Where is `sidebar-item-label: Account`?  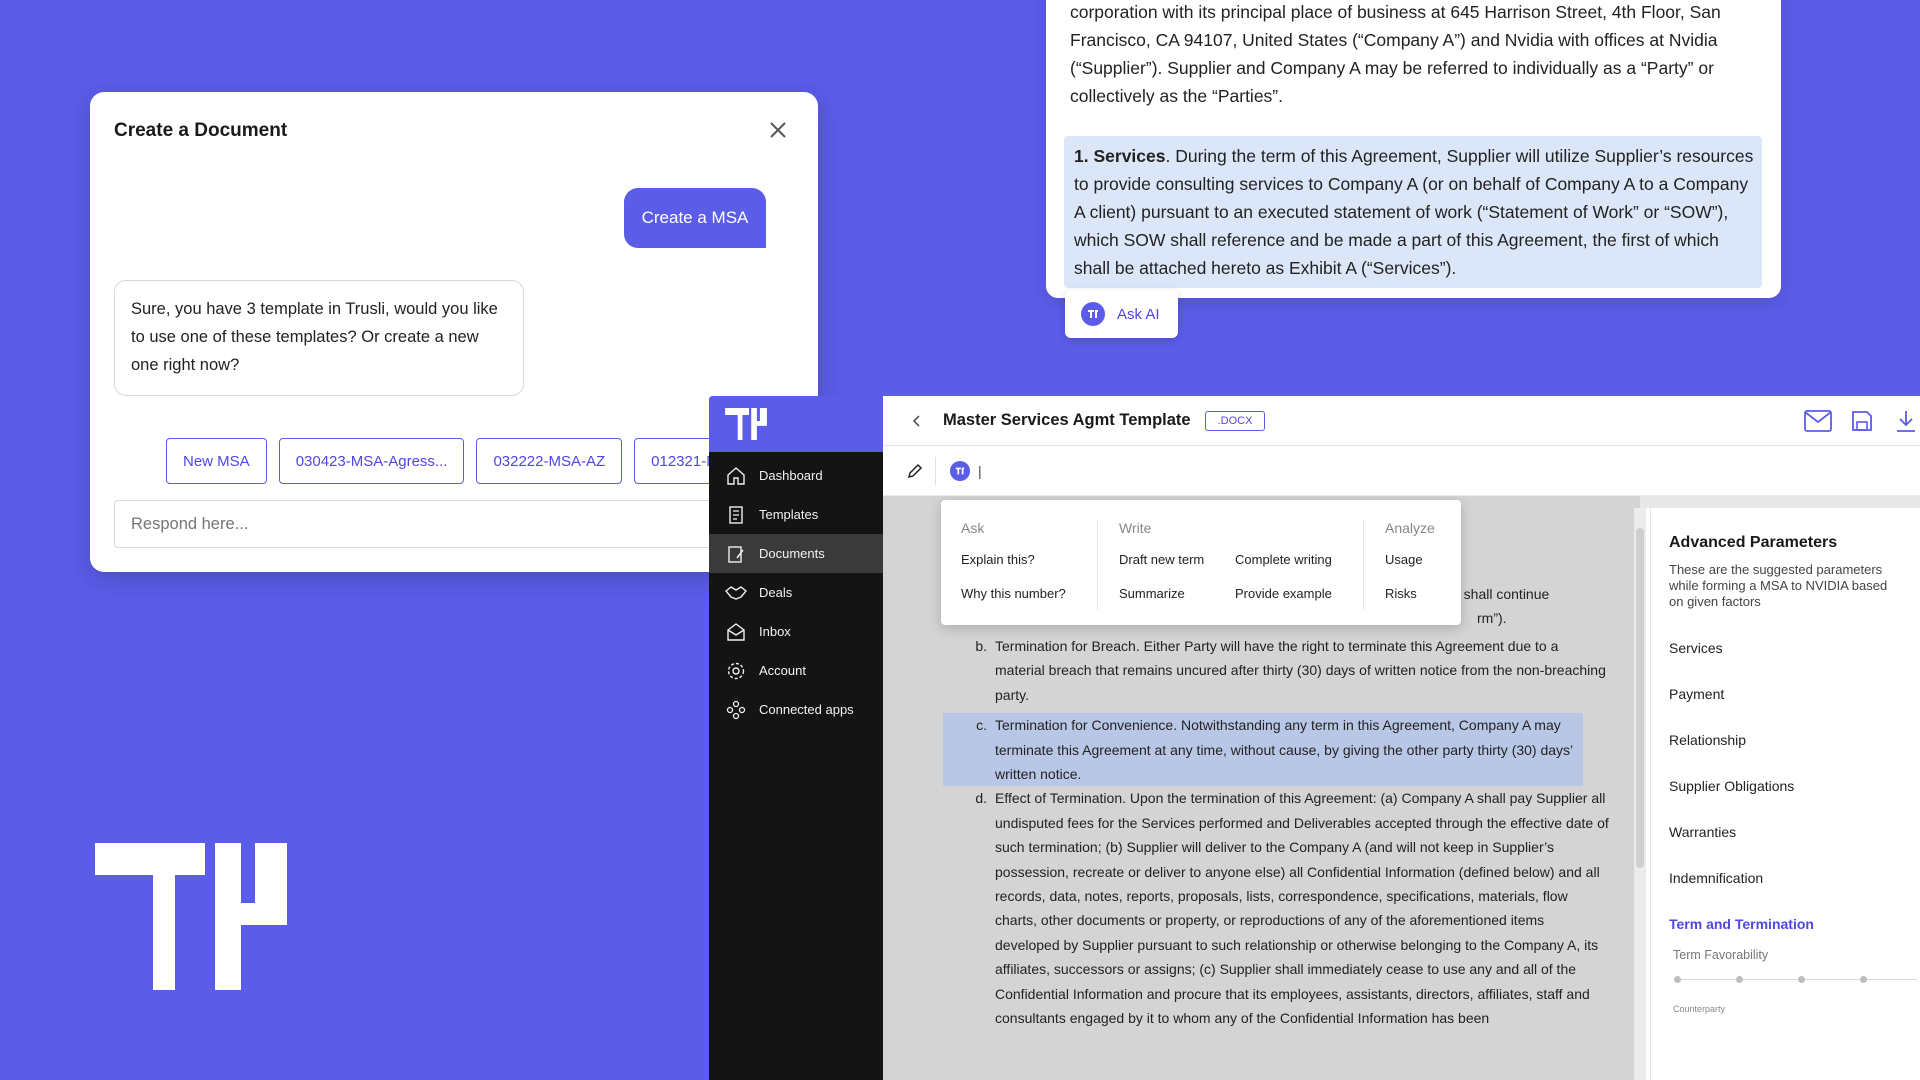 sidebar-item-label: Account is located at coordinates (782, 670).